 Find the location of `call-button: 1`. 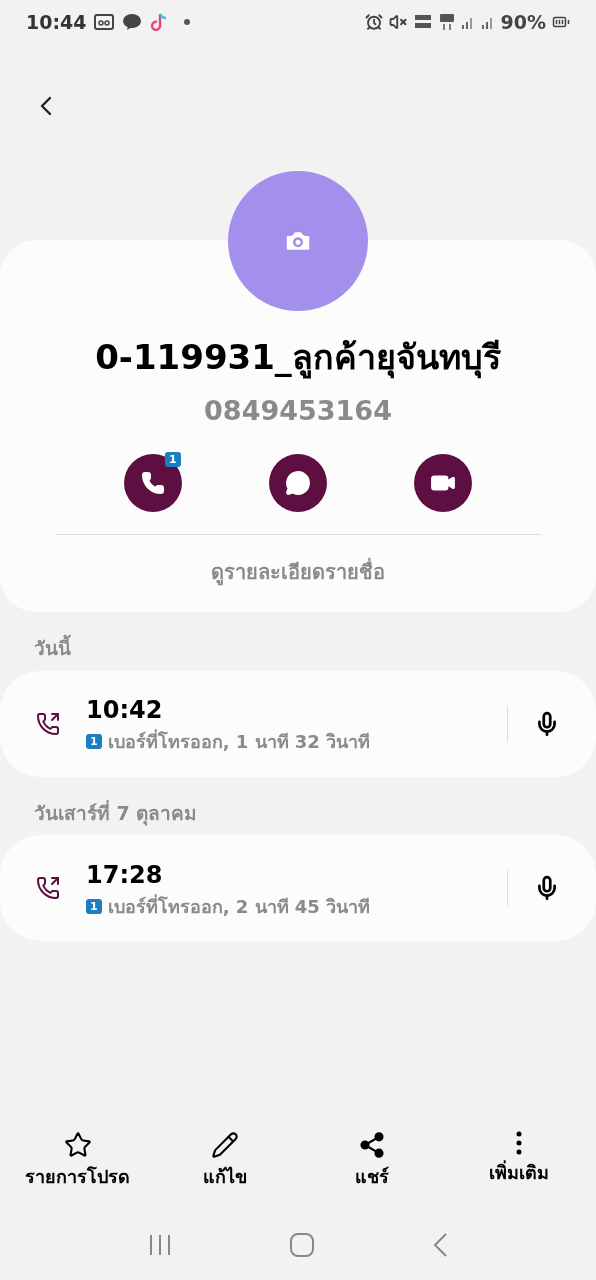

call-button: 1 is located at coordinates (152, 482).